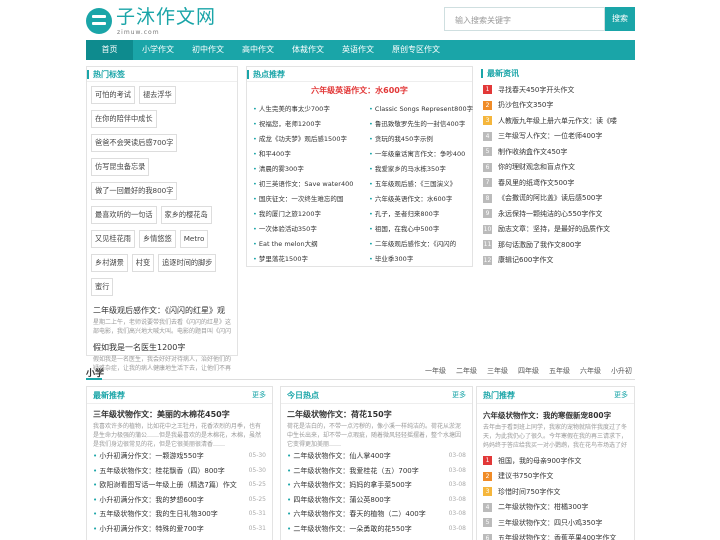 The height and width of the screenshot is (540, 720). Describe the element at coordinates (308, 214) in the screenshot. I see `hot-item: 我的厦门之旅1200字` at that location.